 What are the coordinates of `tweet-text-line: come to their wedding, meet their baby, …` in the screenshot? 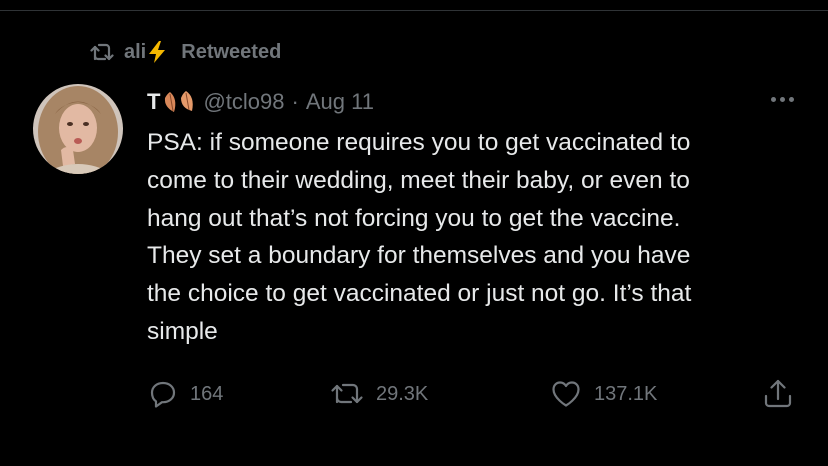 It's located at (418, 180).